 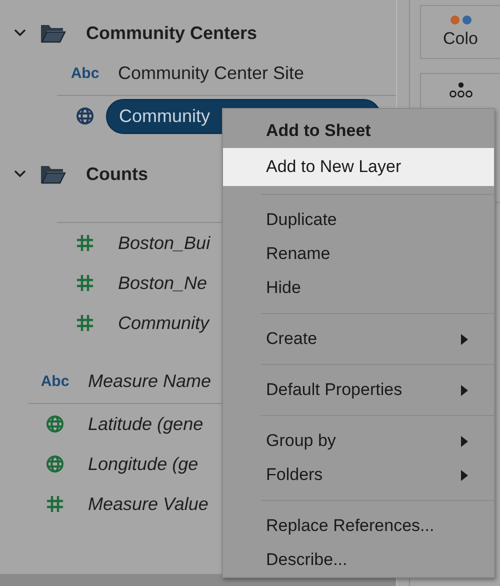 I want to click on card-label: Colo, so click(x=460, y=39).